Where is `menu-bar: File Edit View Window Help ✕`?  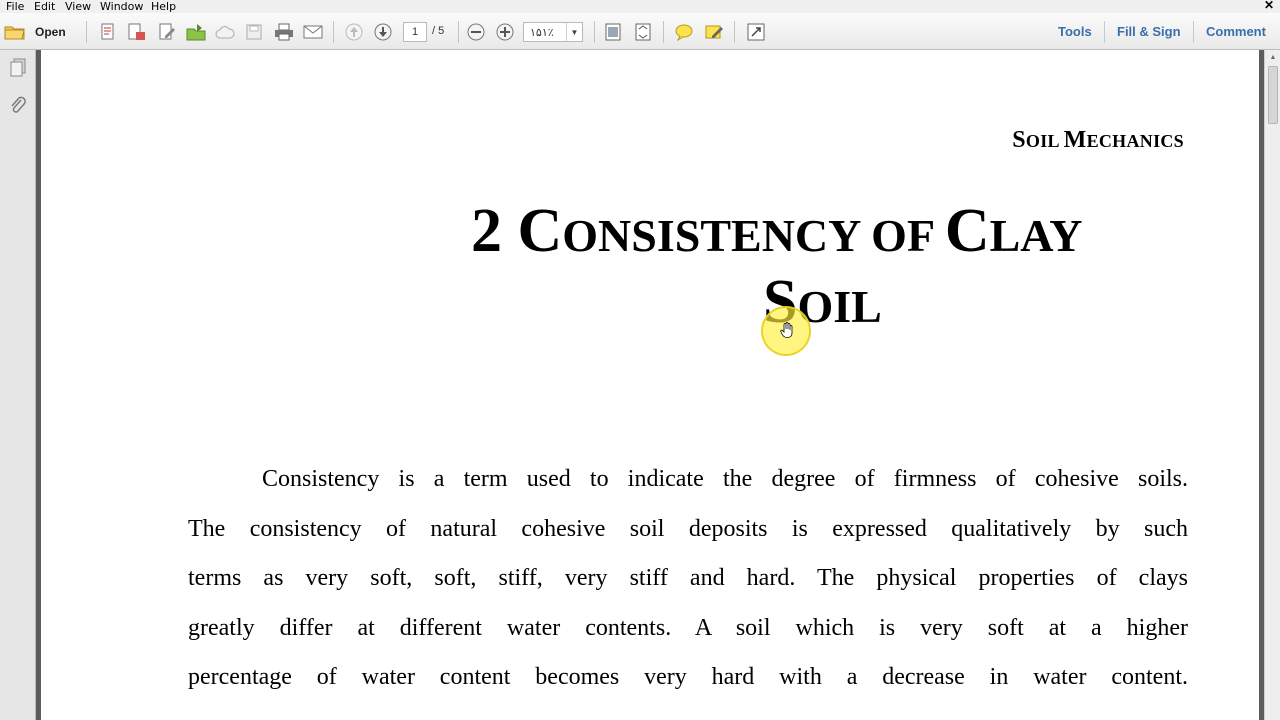 menu-bar: File Edit View Window Help ✕ is located at coordinates (640, 6).